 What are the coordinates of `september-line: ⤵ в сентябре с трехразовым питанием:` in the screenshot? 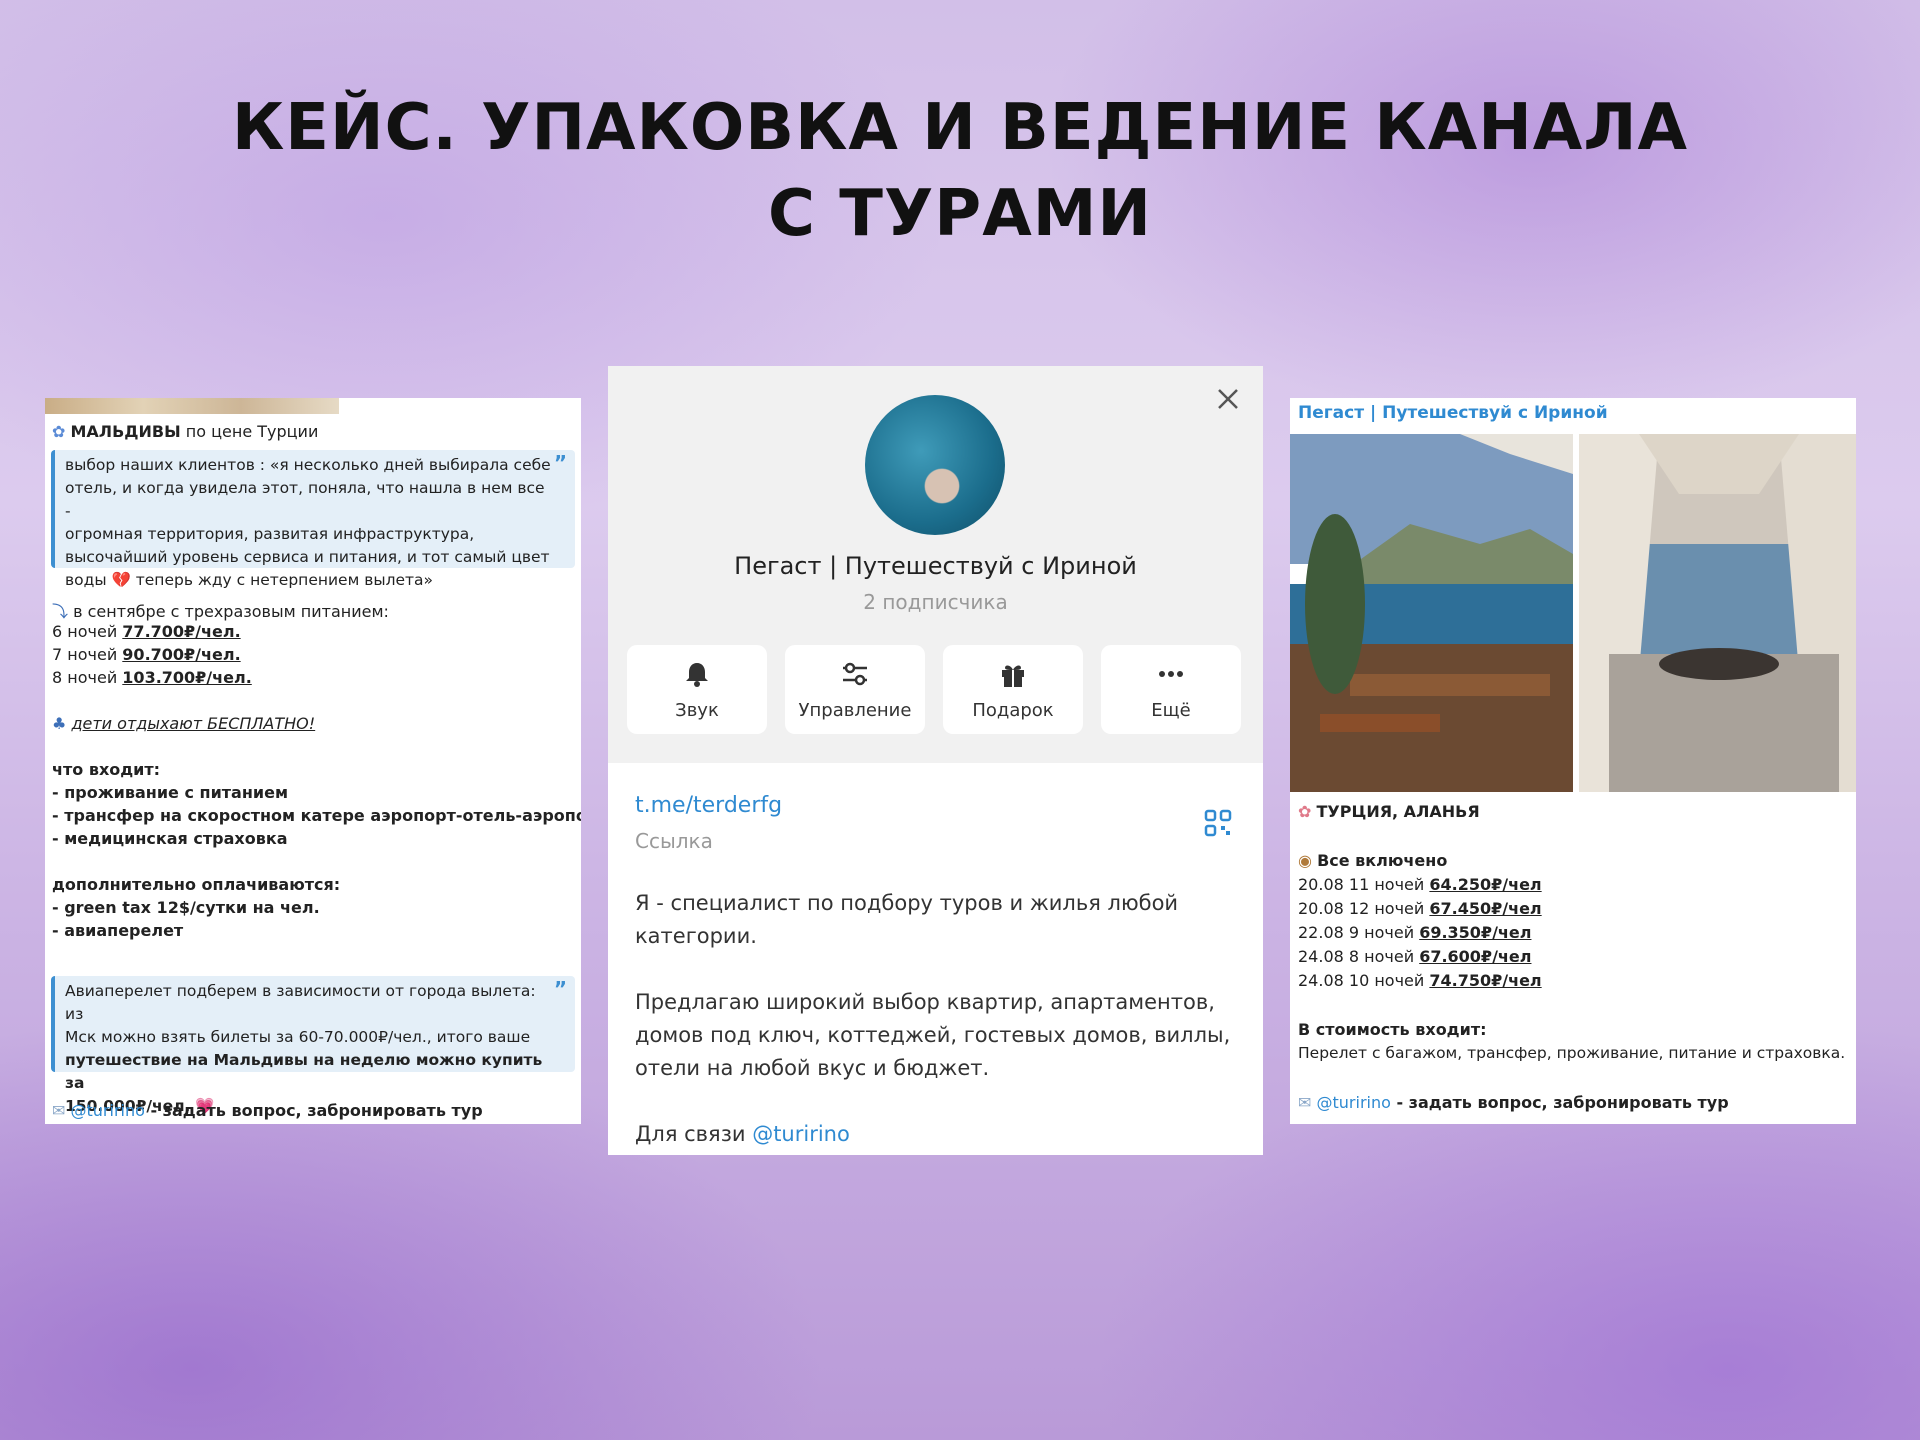 It's located at (220, 611).